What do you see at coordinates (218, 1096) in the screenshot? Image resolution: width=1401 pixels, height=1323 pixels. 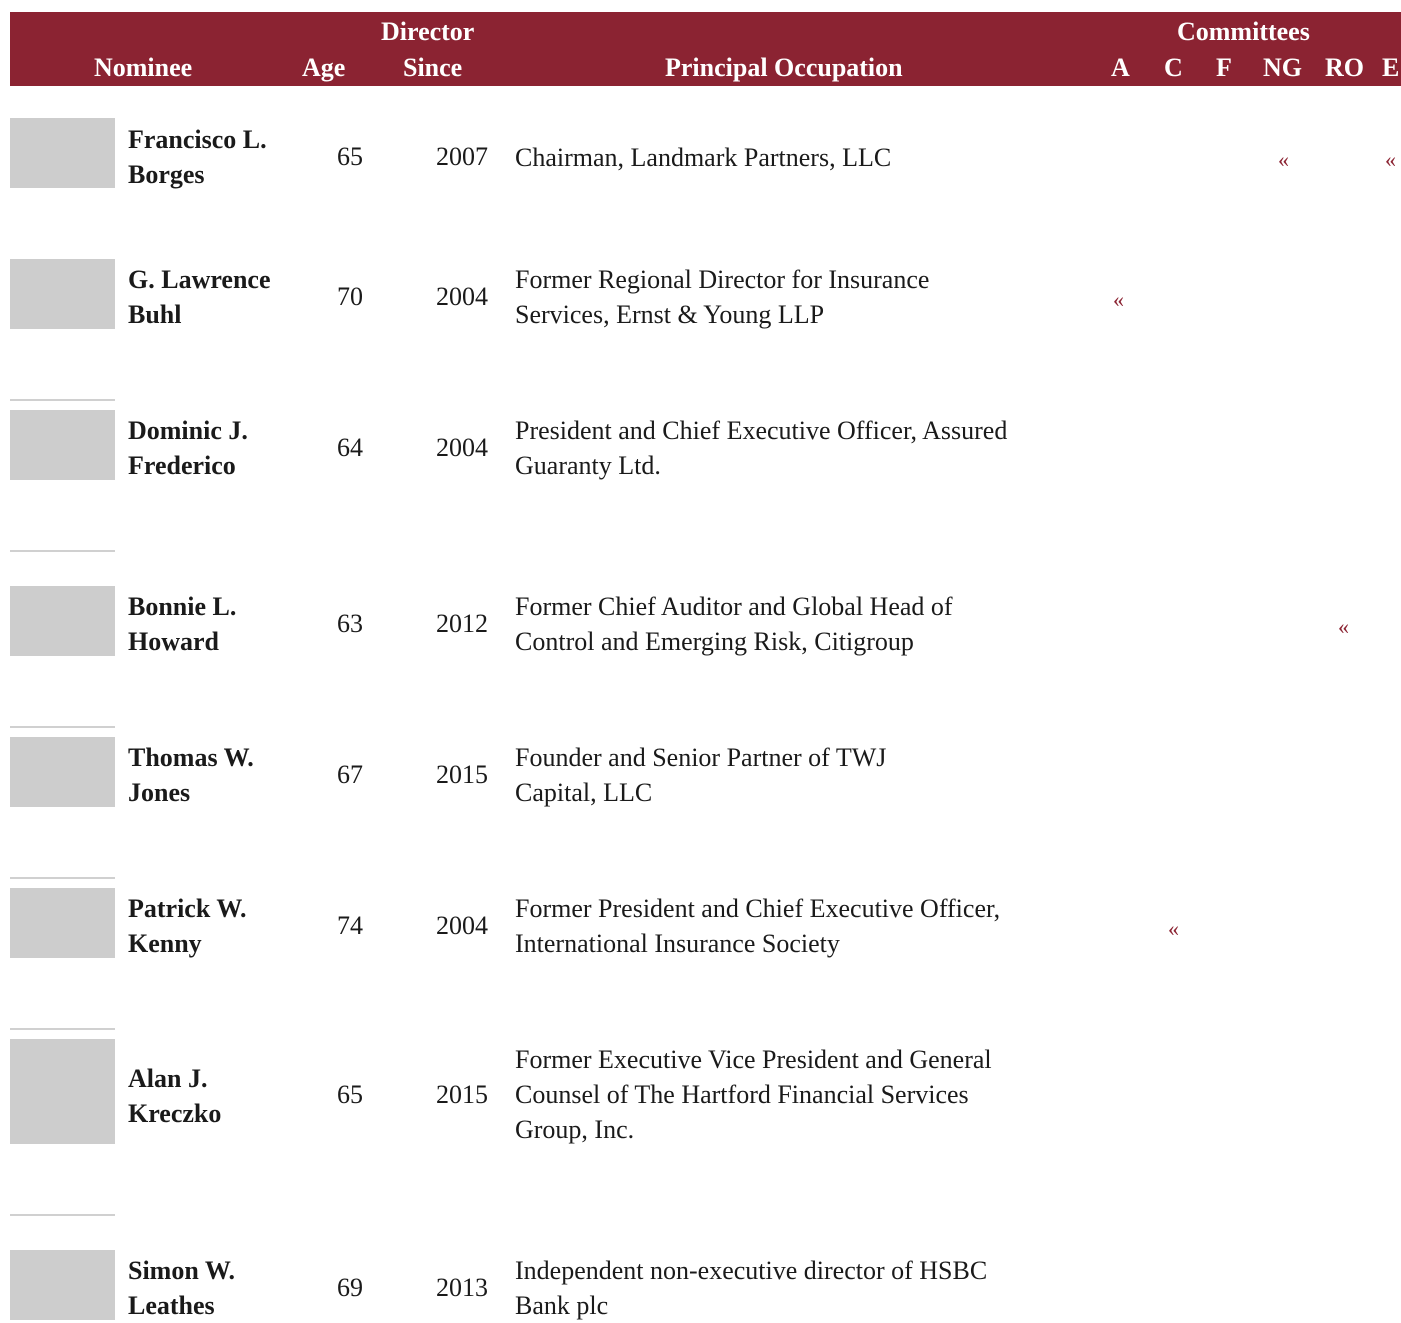 I see `nominee-name: Alan J. Kreczko` at bounding box center [218, 1096].